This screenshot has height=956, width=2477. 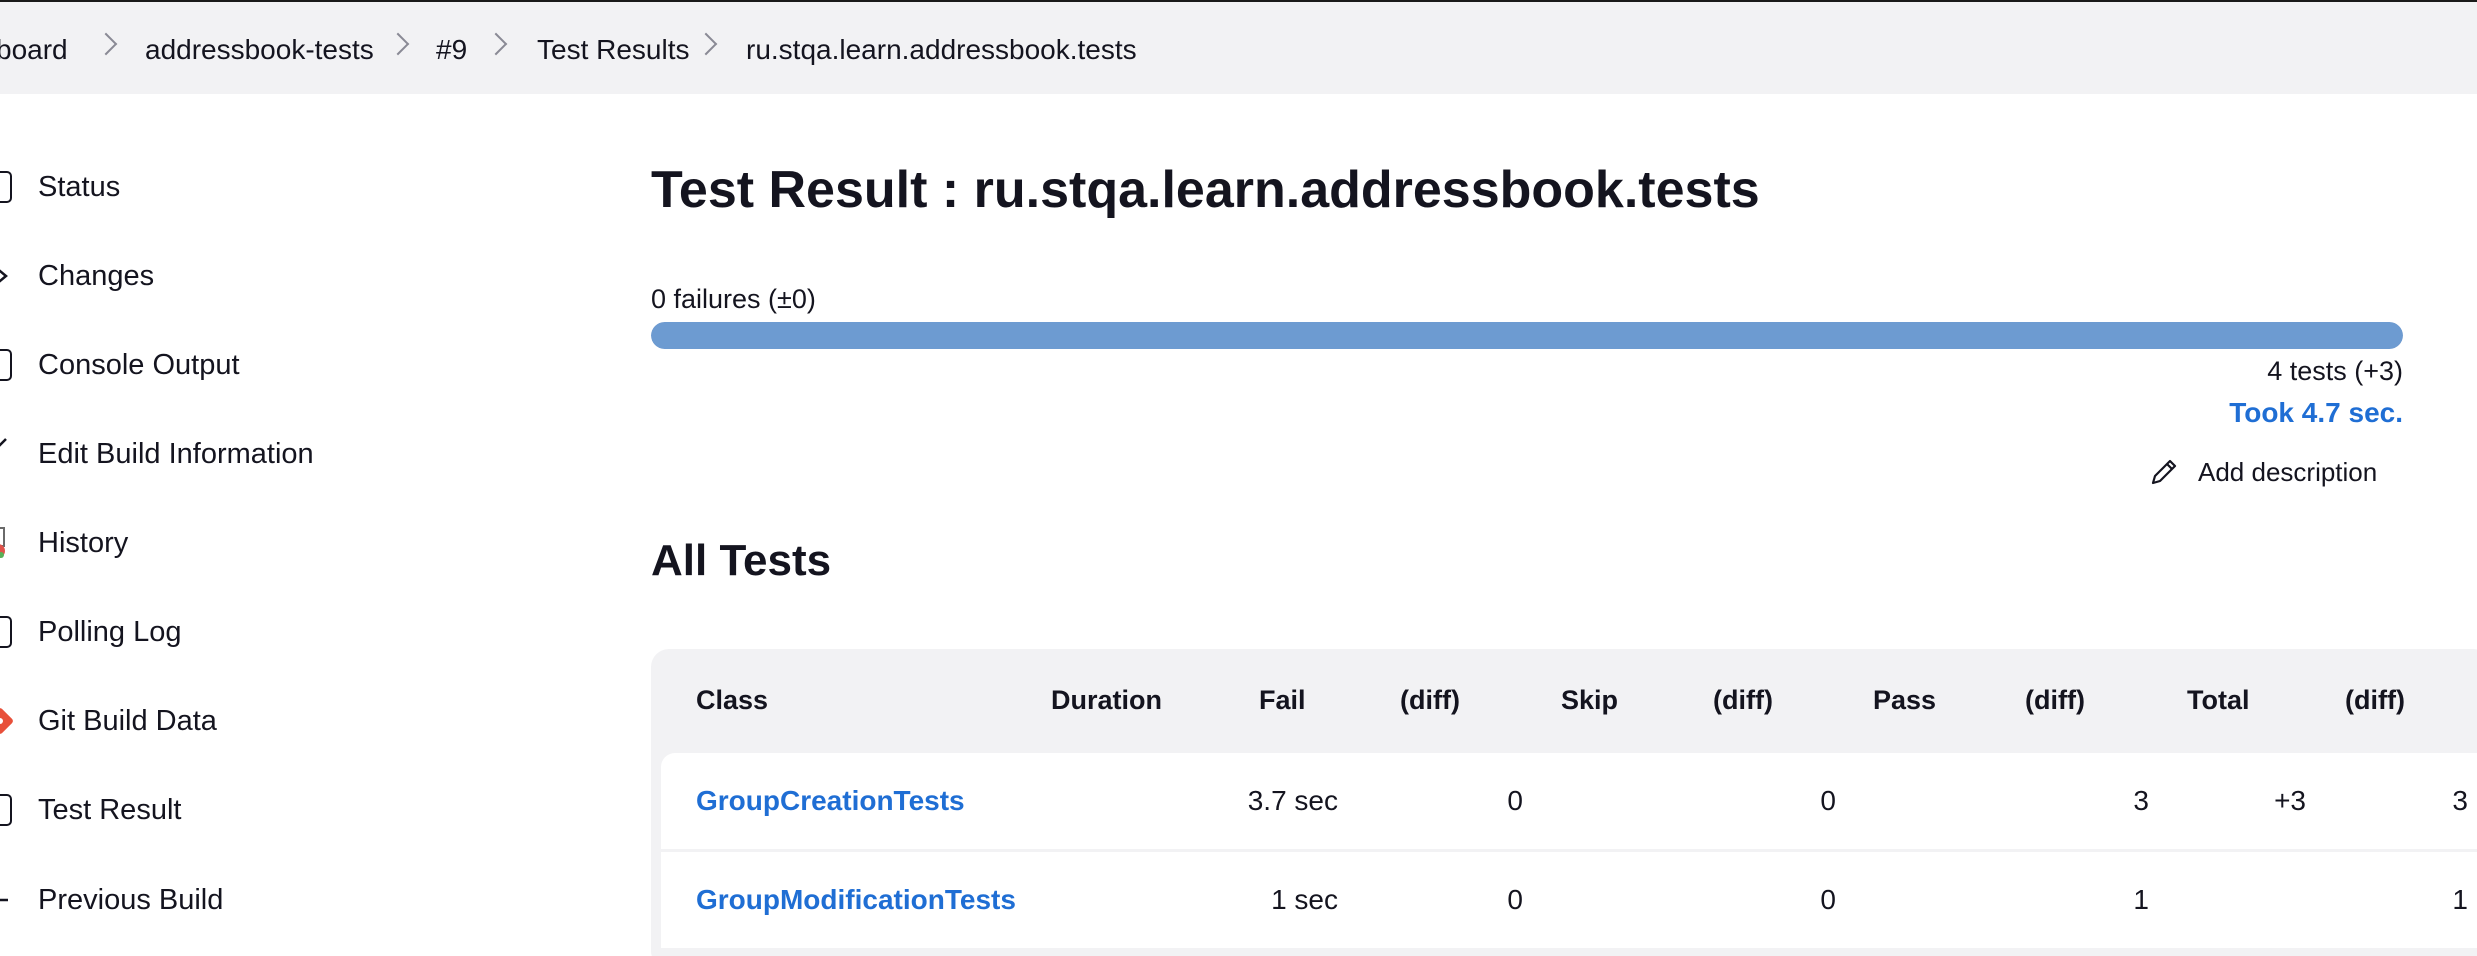 I want to click on sidebar-item-label: Status, so click(x=79, y=186).